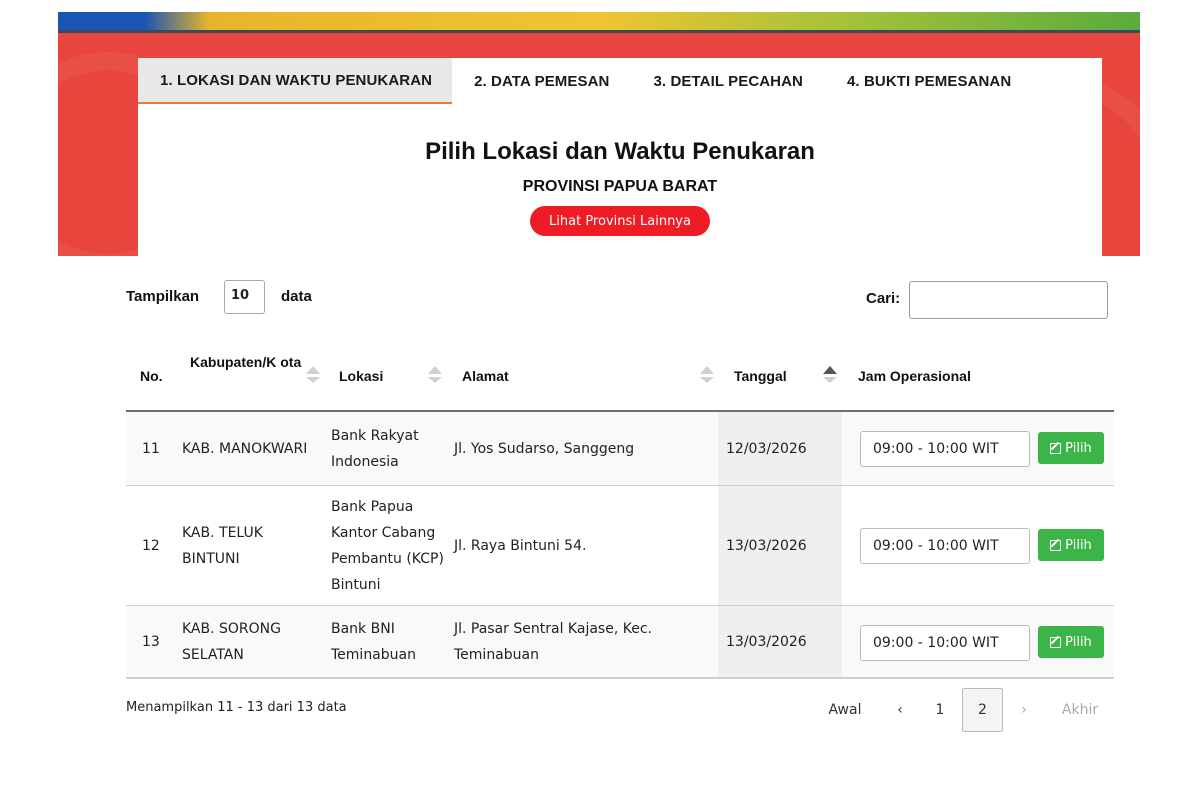  Describe the element at coordinates (222, 546) in the screenshot. I see `cell-kabupaten: KAB. TELUK BINTUNI` at that location.